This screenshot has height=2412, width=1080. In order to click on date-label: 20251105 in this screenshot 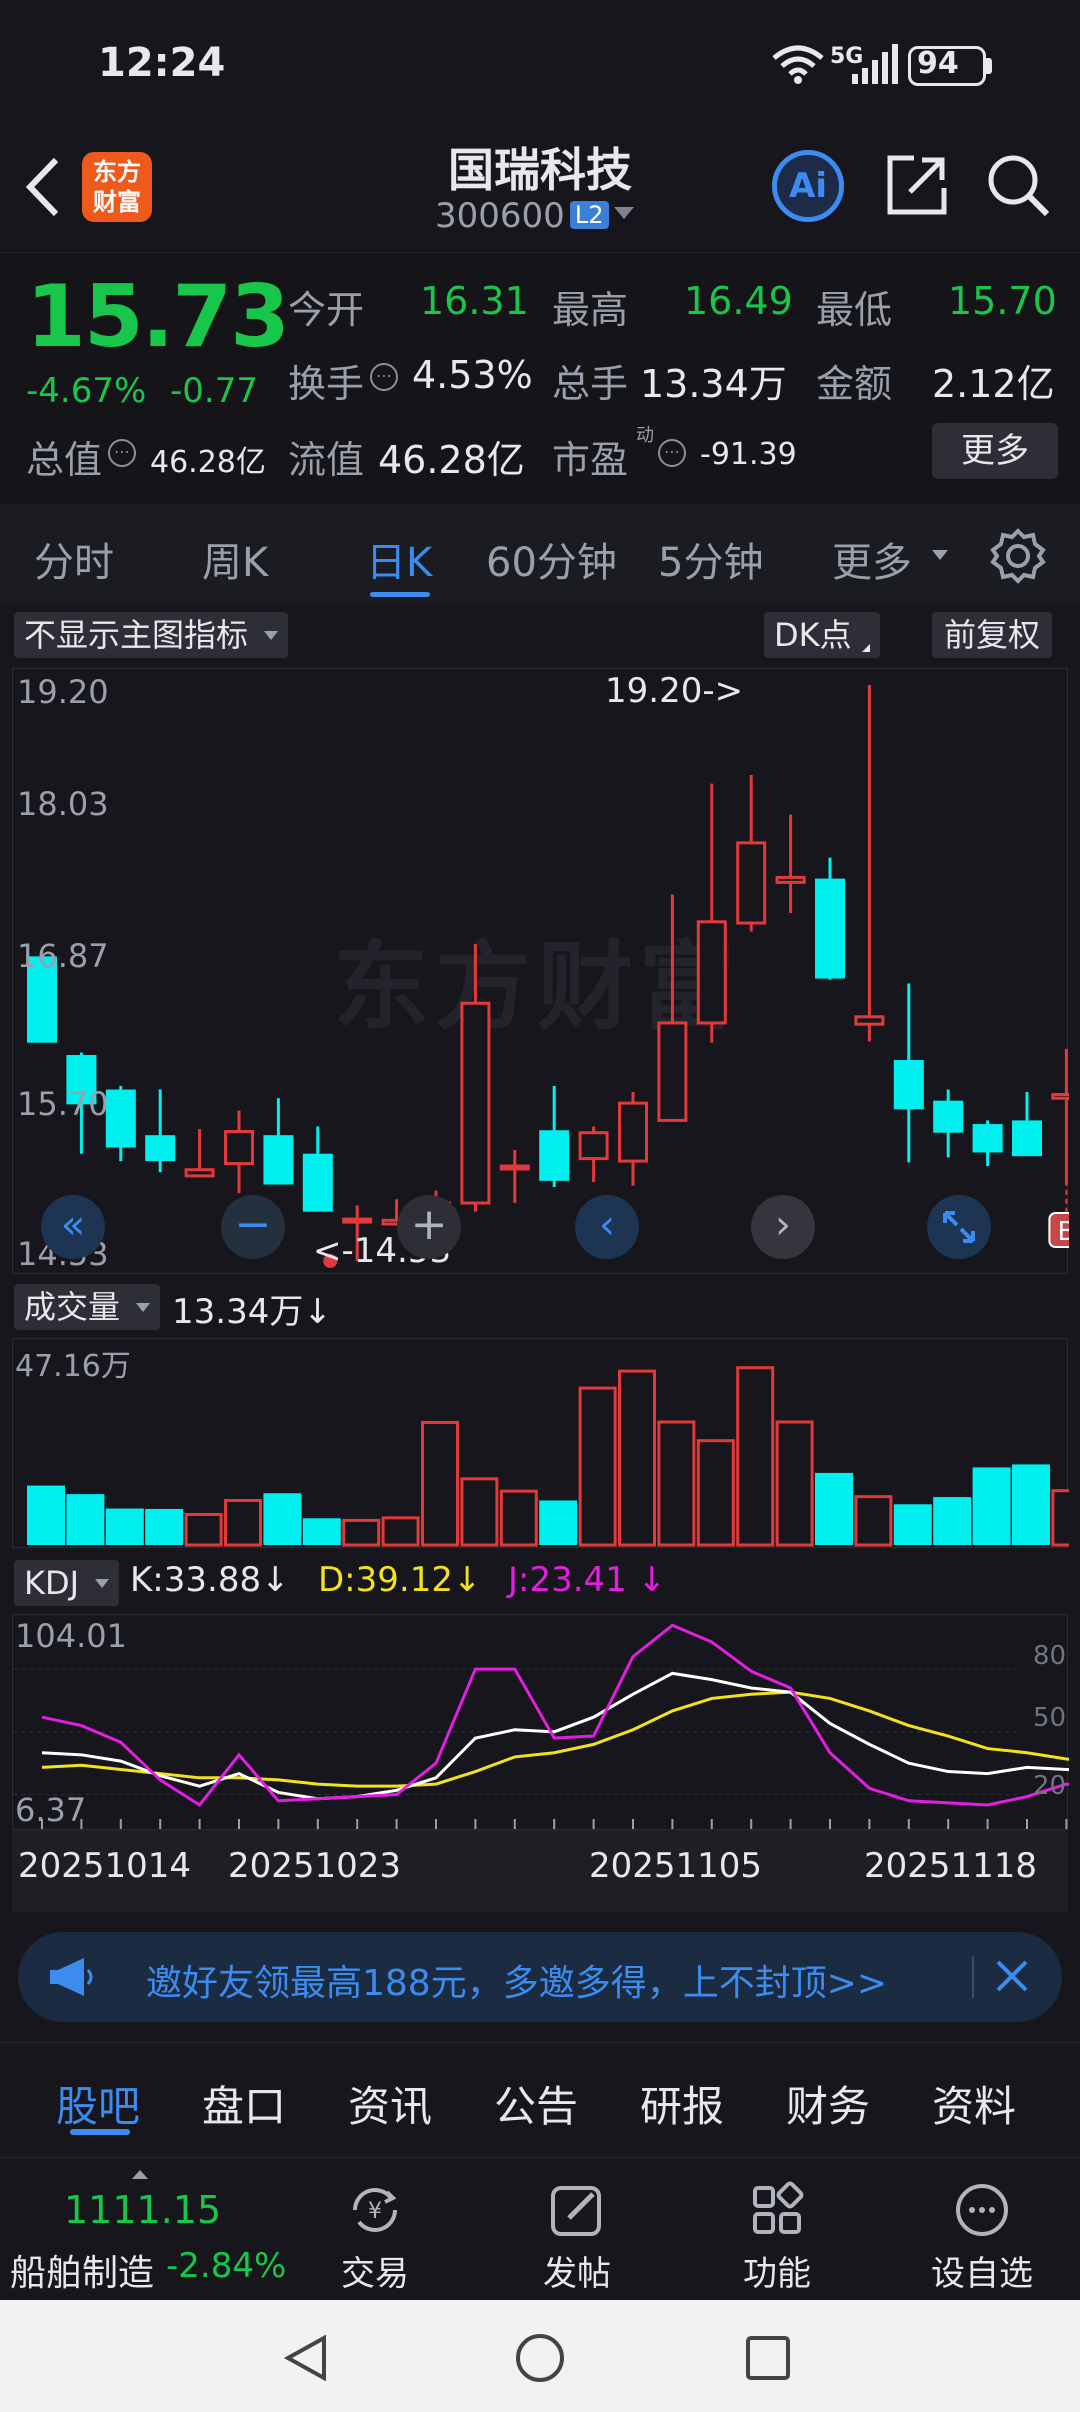, I will do `click(676, 1866)`.